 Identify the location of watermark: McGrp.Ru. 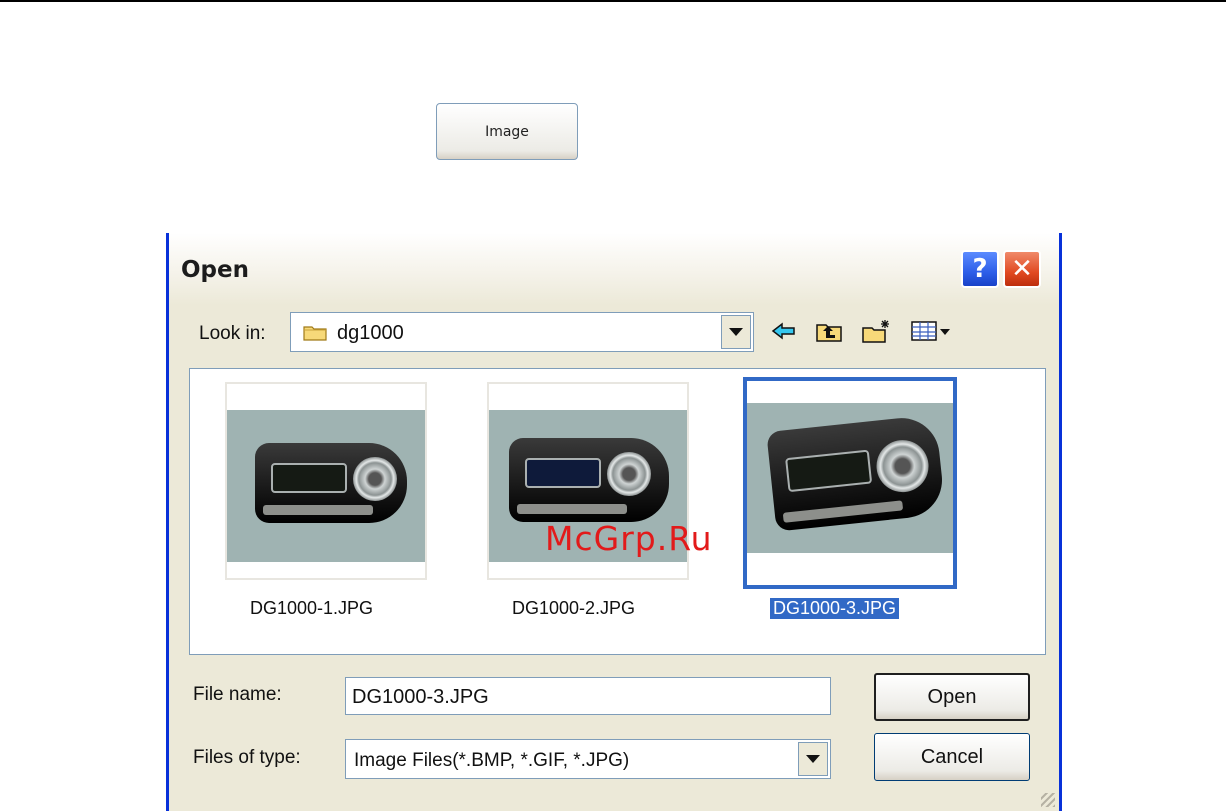
(629, 538).